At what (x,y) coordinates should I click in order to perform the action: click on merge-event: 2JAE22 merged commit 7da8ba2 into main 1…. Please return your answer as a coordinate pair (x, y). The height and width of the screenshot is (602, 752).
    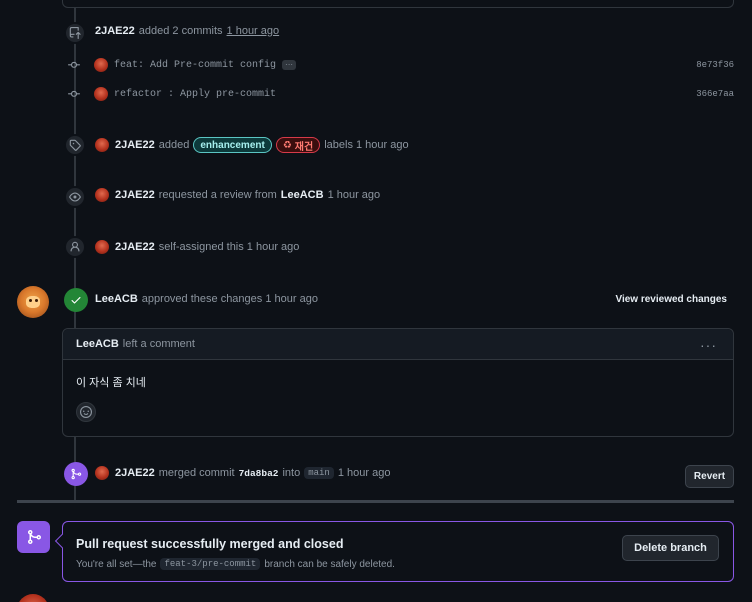
    Looking at the image, I should click on (242, 473).